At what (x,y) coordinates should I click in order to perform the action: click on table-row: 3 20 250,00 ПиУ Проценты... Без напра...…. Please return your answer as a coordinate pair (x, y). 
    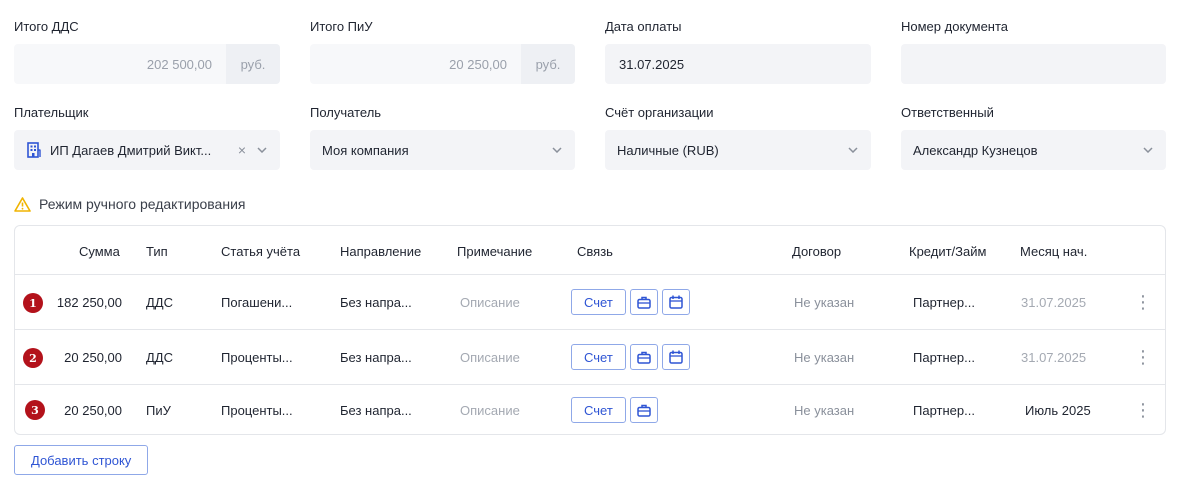
    Looking at the image, I should click on (590, 409).